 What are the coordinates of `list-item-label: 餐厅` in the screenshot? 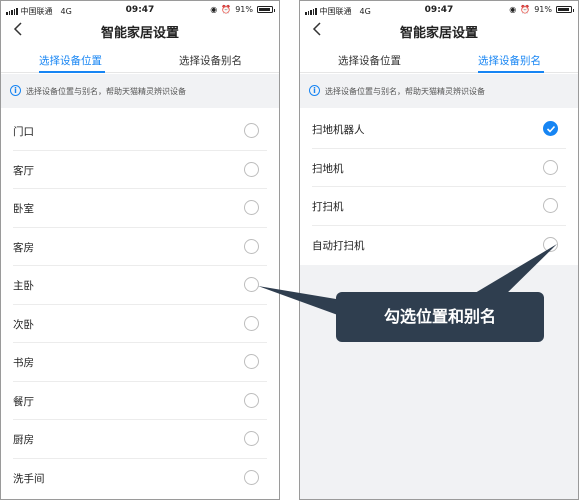 It's located at (23, 401).